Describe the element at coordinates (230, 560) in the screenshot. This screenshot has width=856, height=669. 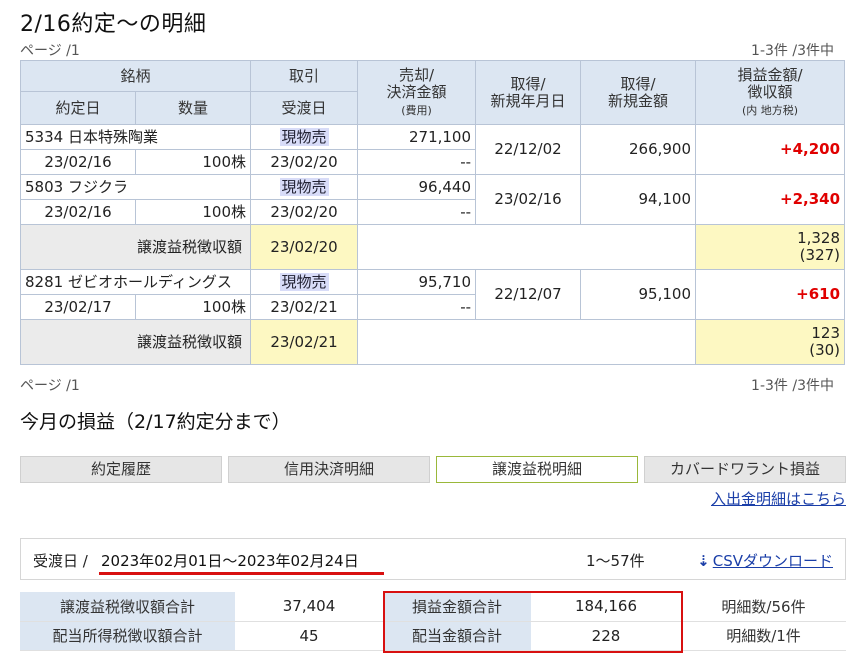
I see `date-range: 2023年02月01日～2023年02月24日` at that location.